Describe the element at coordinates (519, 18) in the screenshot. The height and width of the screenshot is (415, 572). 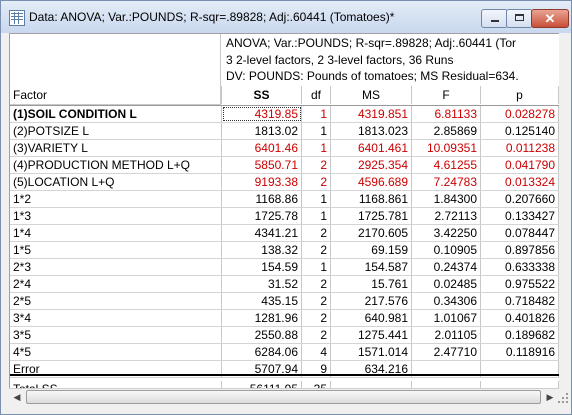
I see `maximize-button` at that location.